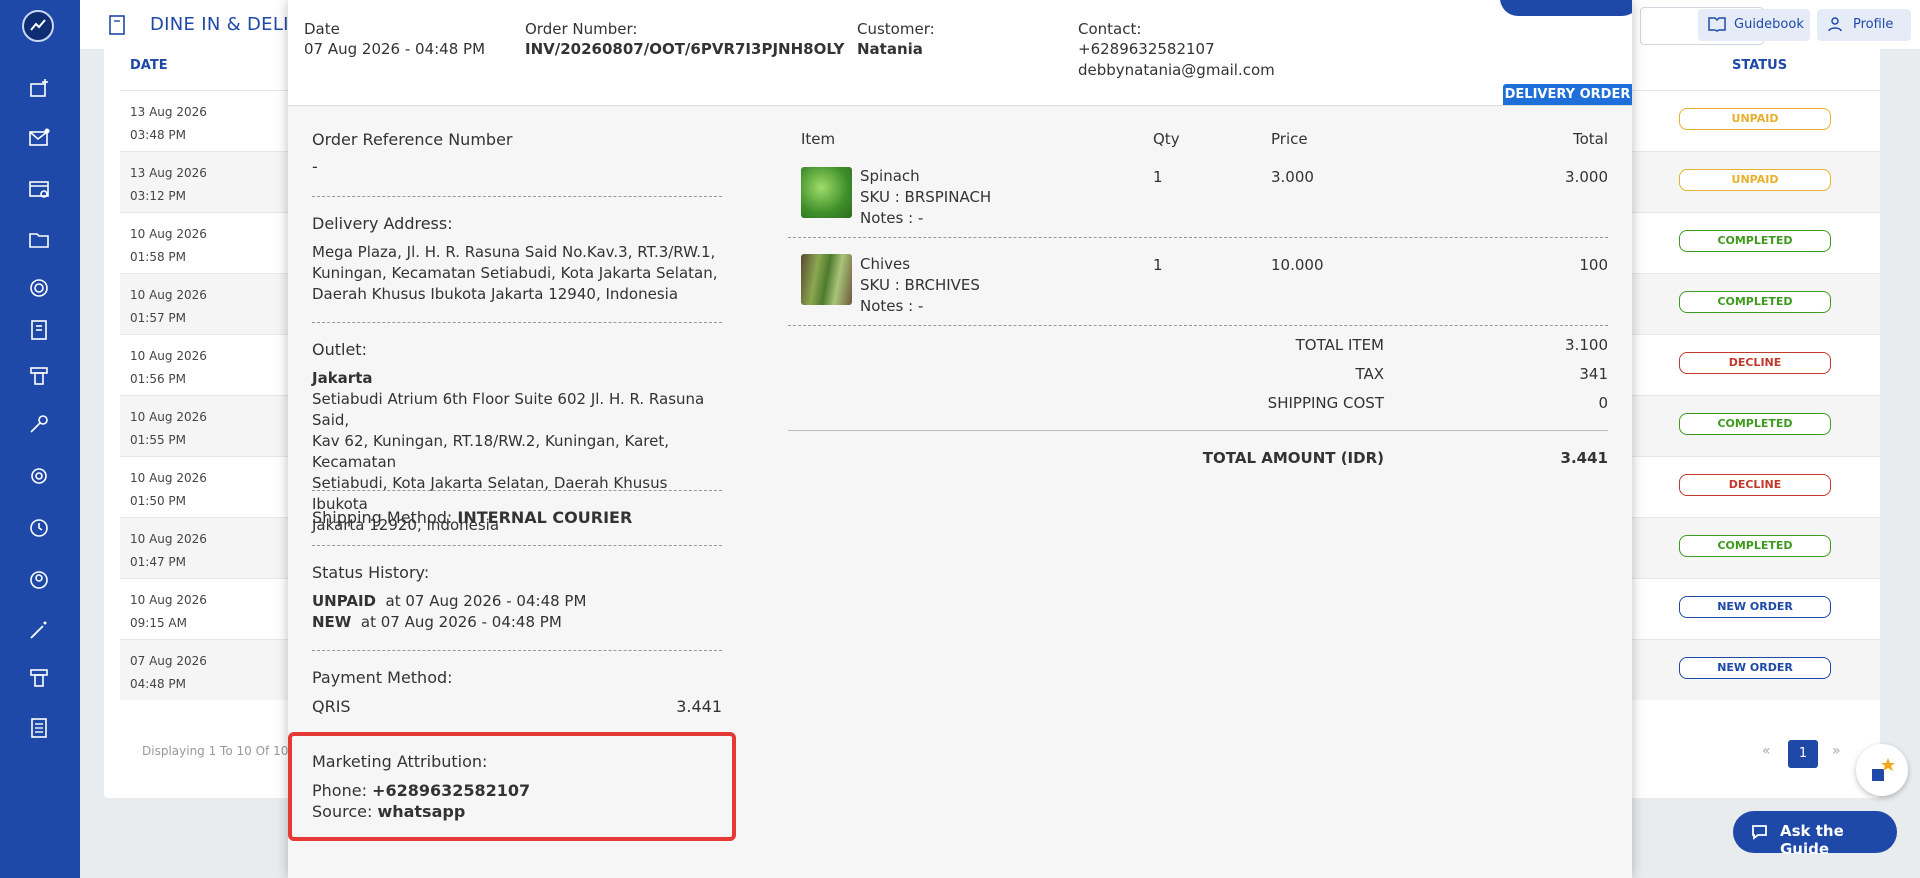  I want to click on settings-window-icon, so click(39, 190).